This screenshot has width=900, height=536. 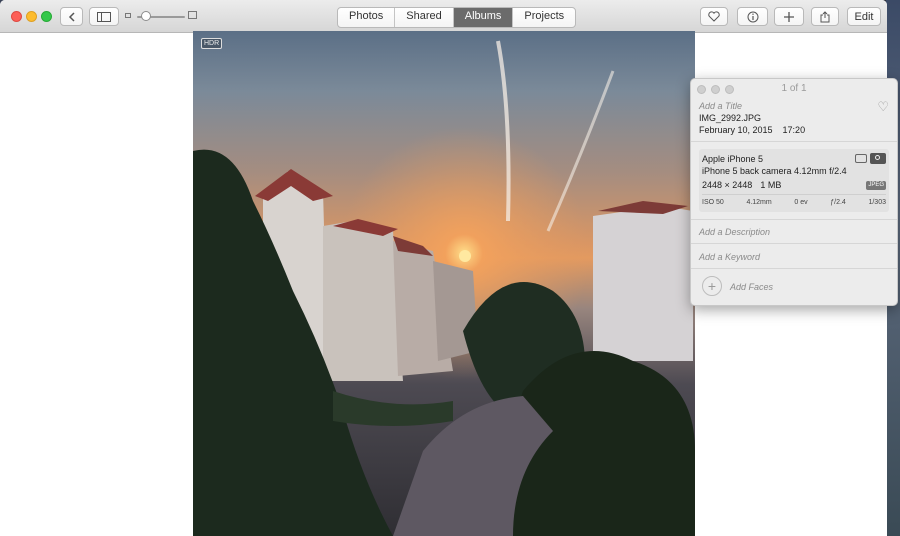 What do you see at coordinates (883, 107) in the screenshot?
I see `heart-icon: ♡` at bounding box center [883, 107].